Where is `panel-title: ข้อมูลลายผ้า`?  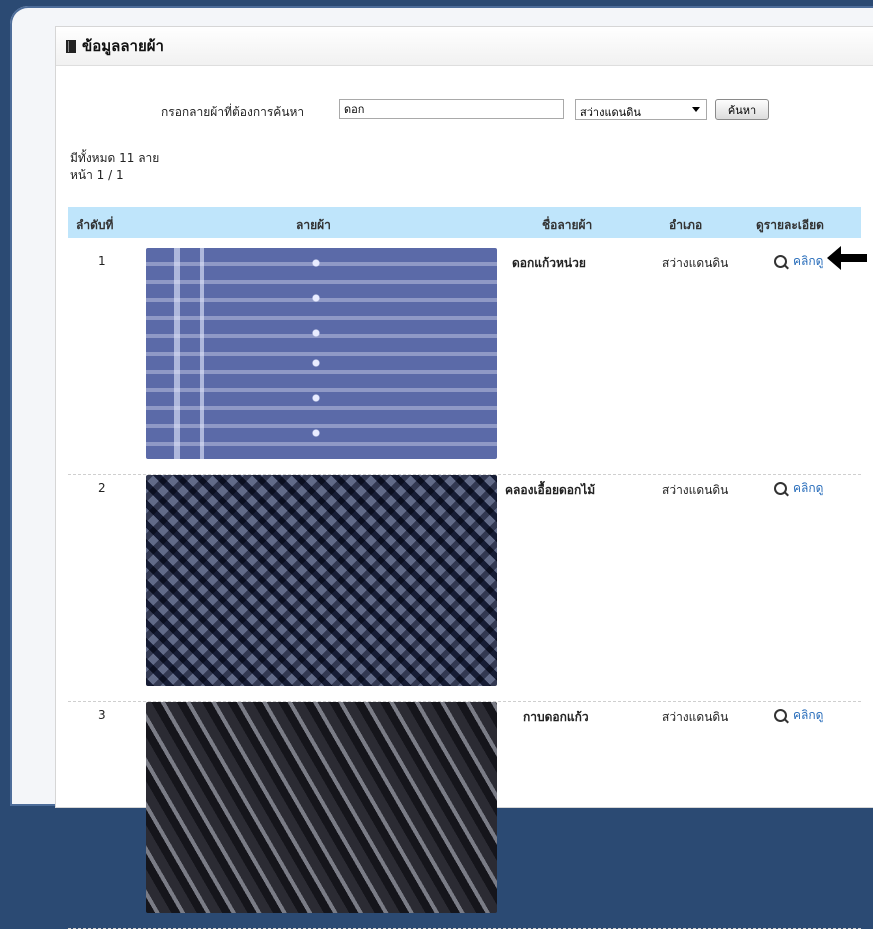
panel-title: ข้อมูลลายผ้า is located at coordinates (123, 46).